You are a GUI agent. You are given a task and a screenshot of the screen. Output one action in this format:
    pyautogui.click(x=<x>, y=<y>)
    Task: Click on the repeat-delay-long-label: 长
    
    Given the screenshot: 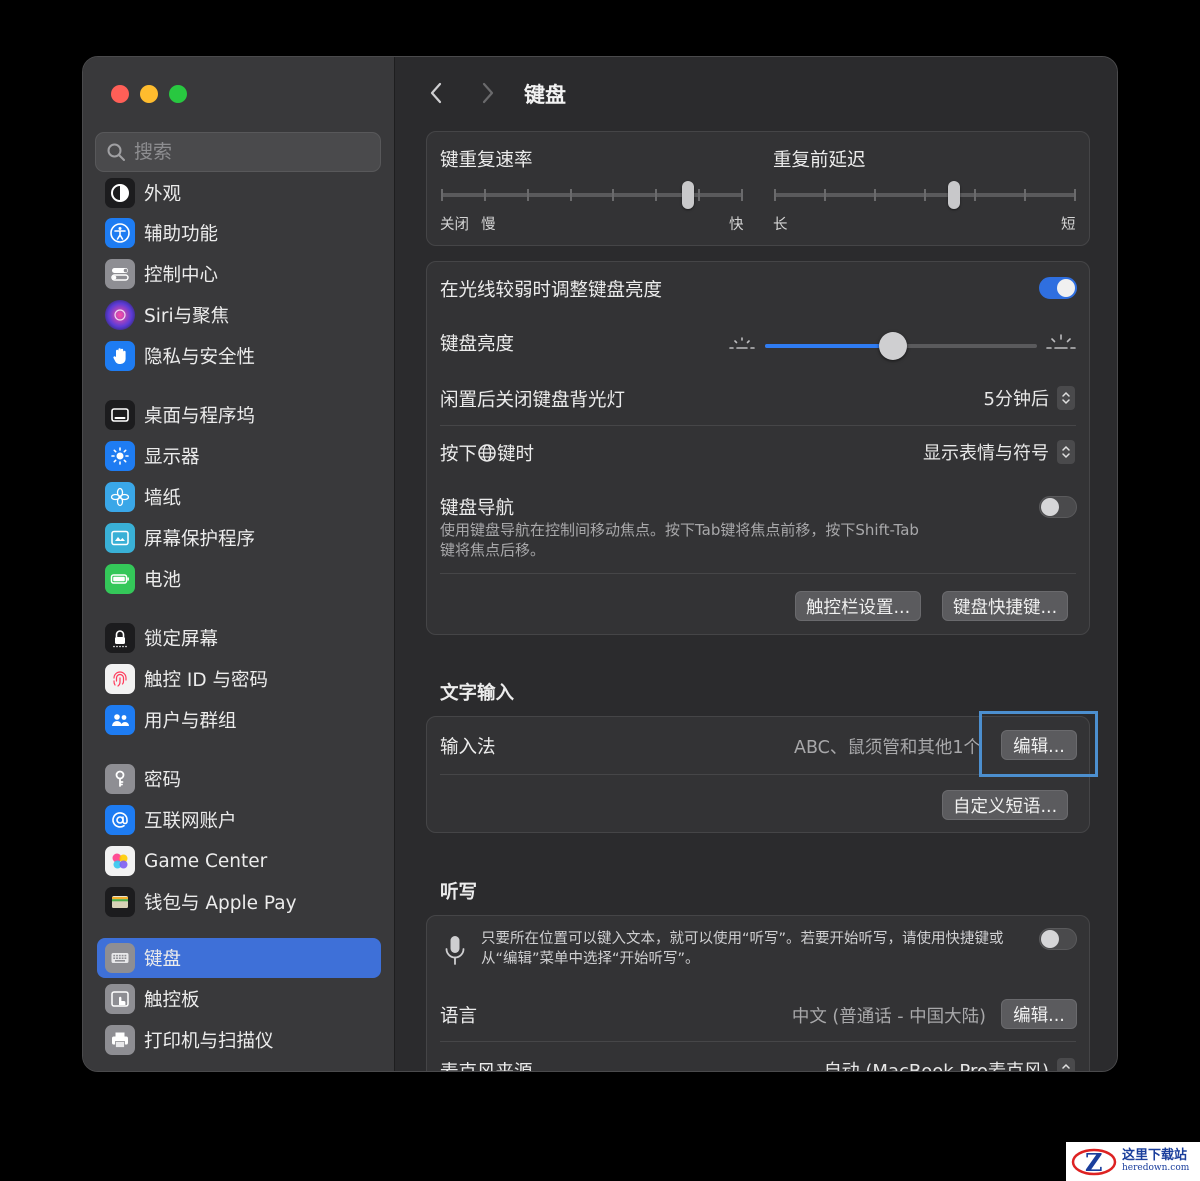 What is the action you would take?
    pyautogui.click(x=780, y=225)
    